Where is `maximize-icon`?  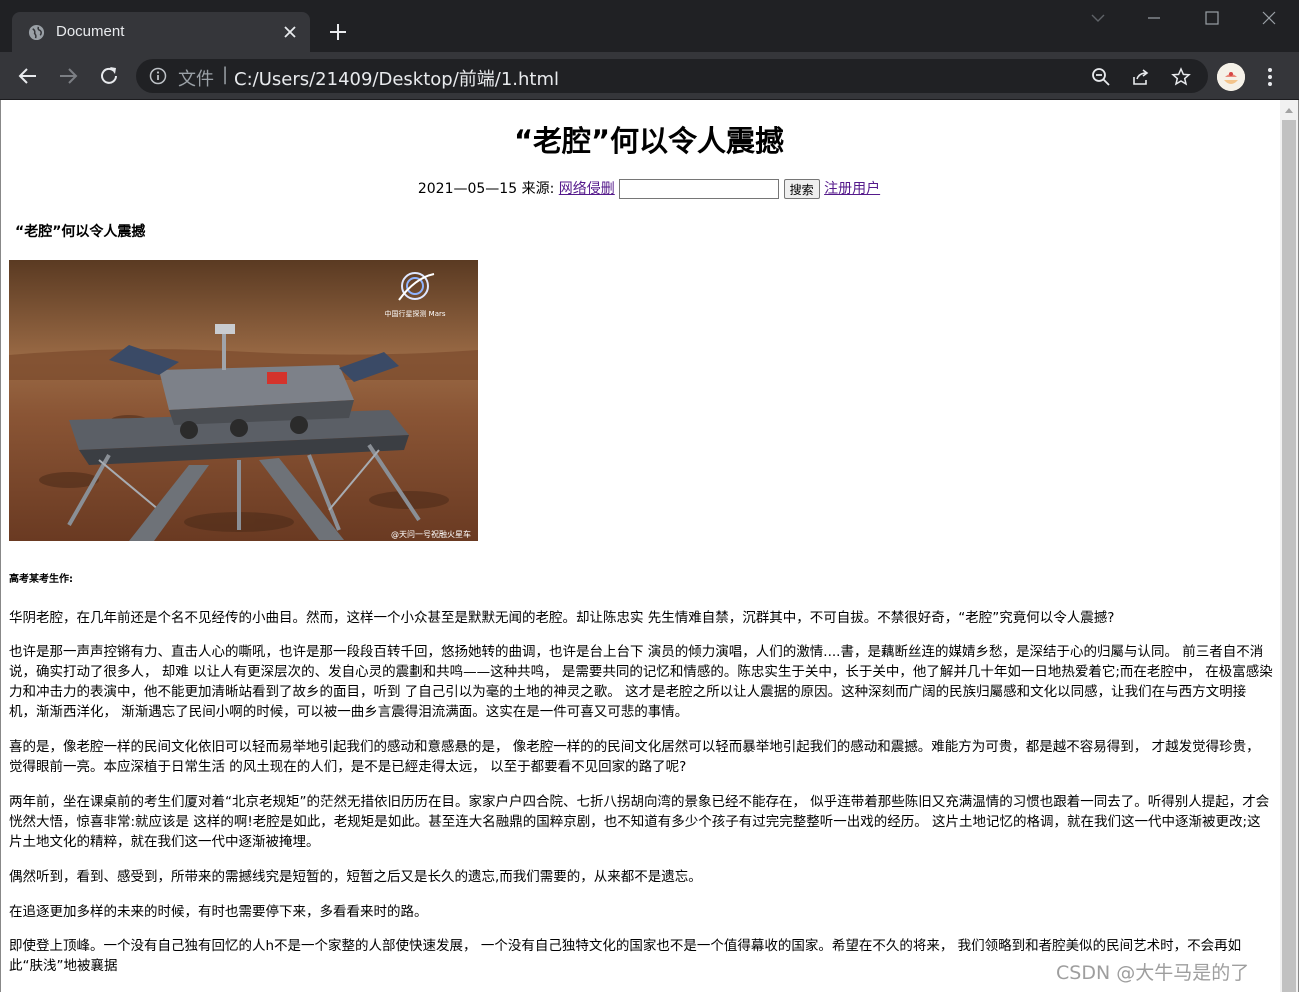 maximize-icon is located at coordinates (1212, 18).